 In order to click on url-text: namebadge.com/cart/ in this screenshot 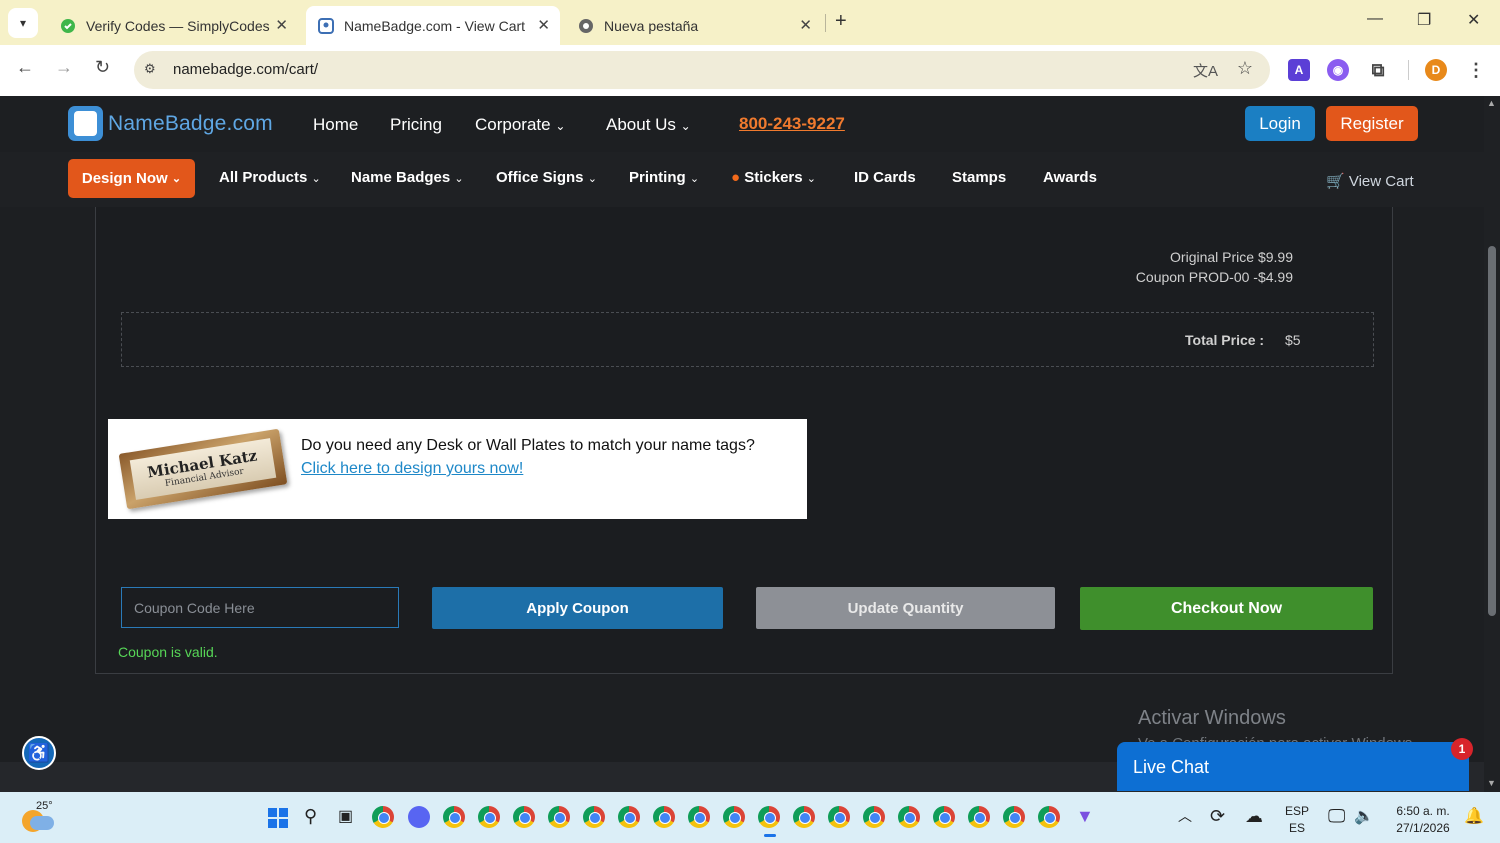, I will do `click(245, 69)`.